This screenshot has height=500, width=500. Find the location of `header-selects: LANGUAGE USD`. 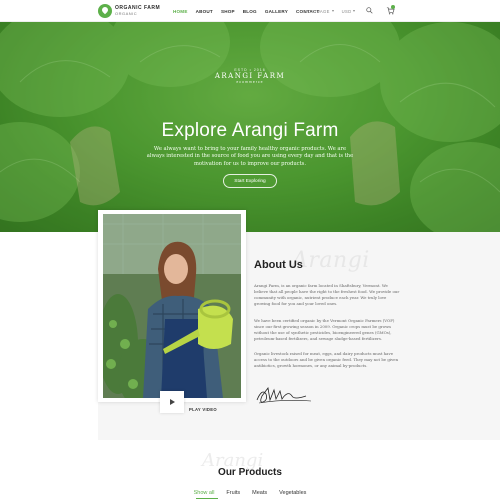

header-selects: LANGUAGE USD is located at coordinates (330, 11).